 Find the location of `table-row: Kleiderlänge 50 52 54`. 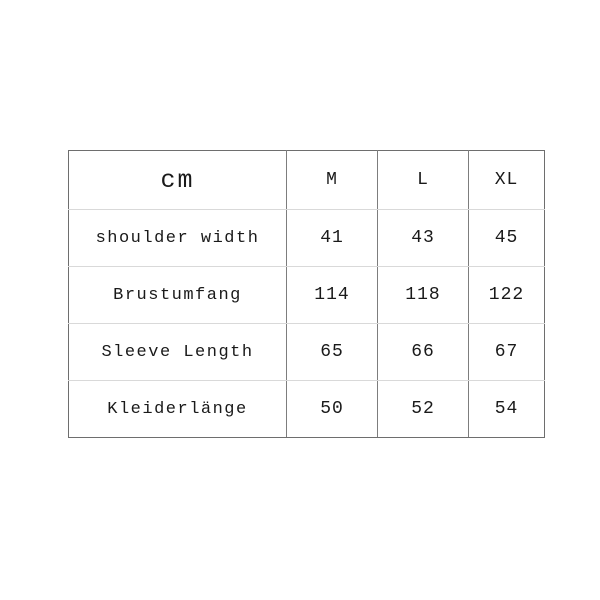

table-row: Kleiderlänge 50 52 54 is located at coordinates (306, 409).